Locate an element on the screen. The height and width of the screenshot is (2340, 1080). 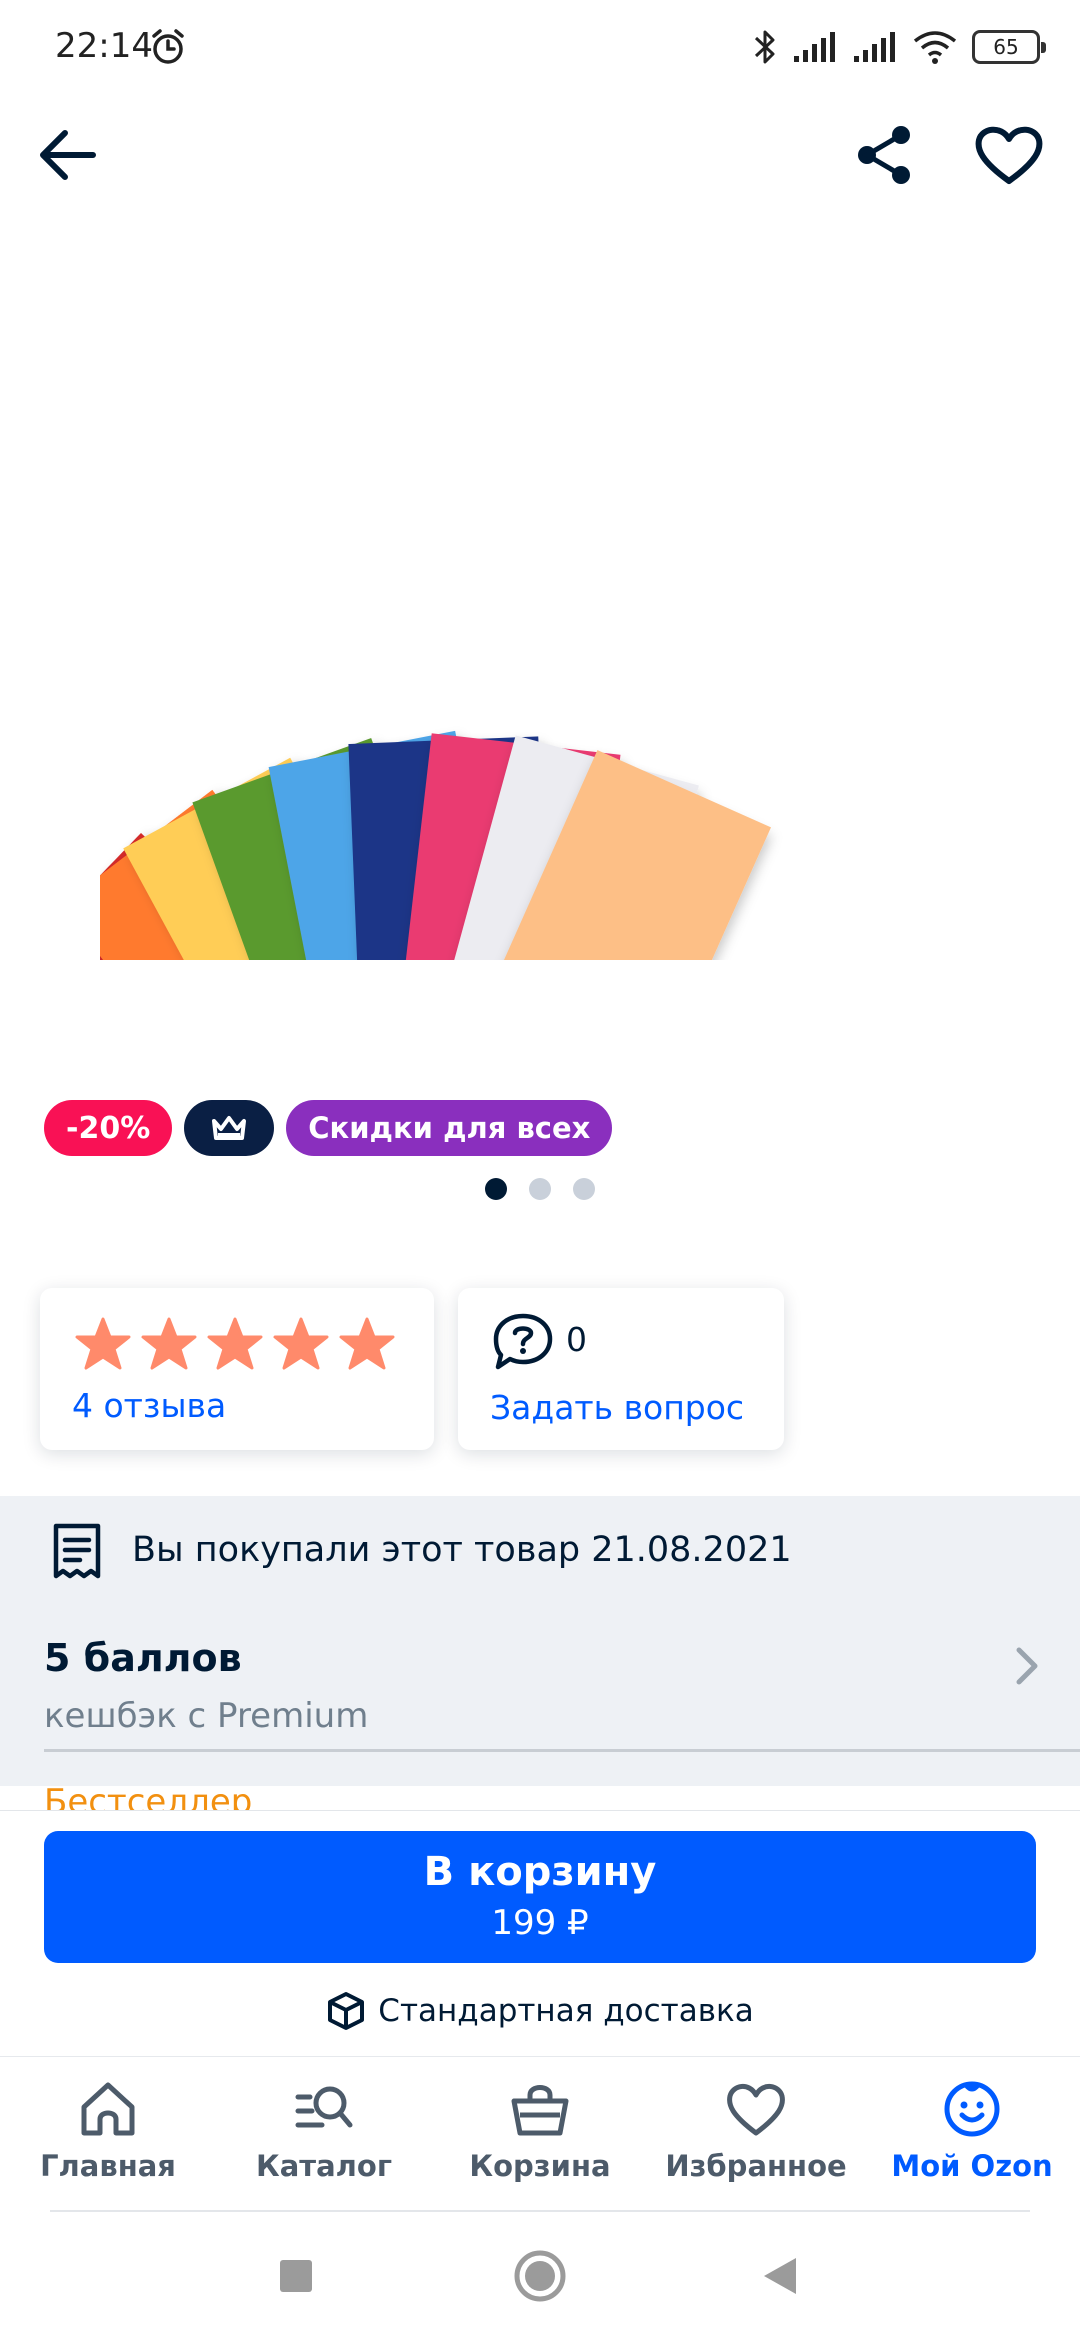
question-bubble-icon is located at coordinates (523, 1341).